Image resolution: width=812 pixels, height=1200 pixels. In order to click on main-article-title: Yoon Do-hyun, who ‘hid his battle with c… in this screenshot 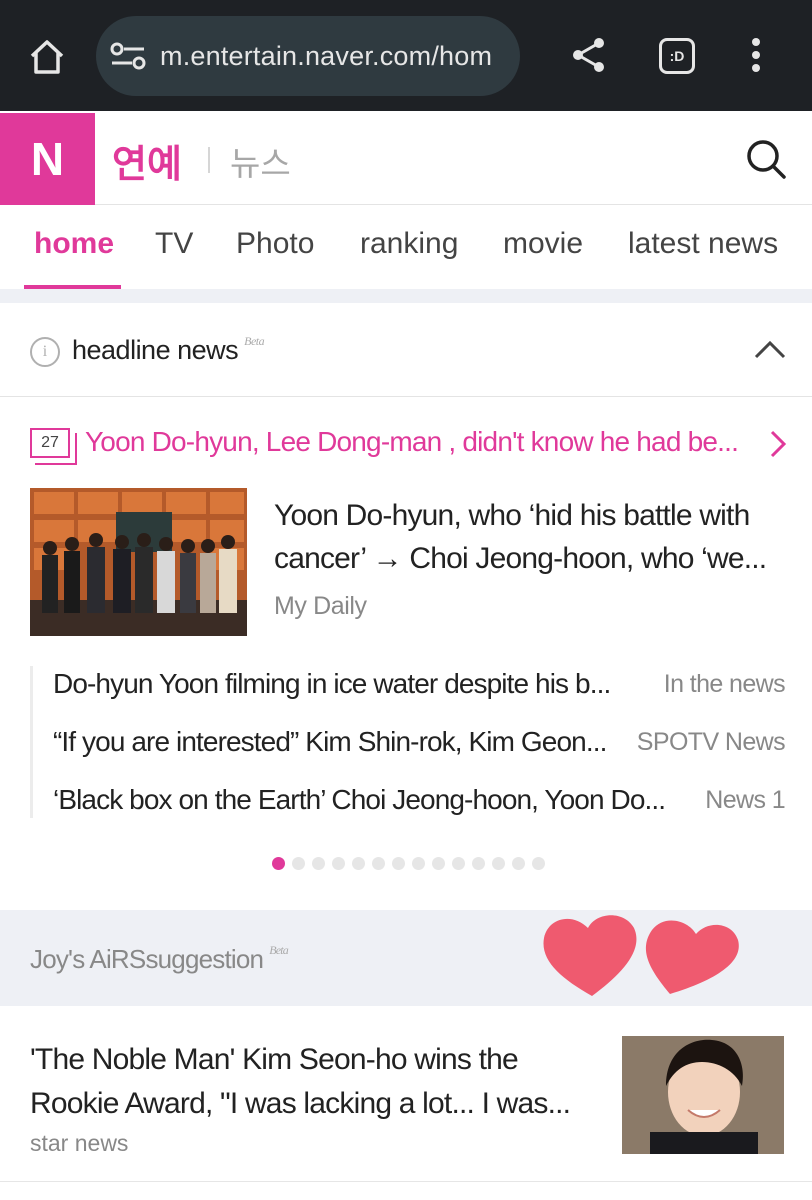, I will do `click(529, 537)`.